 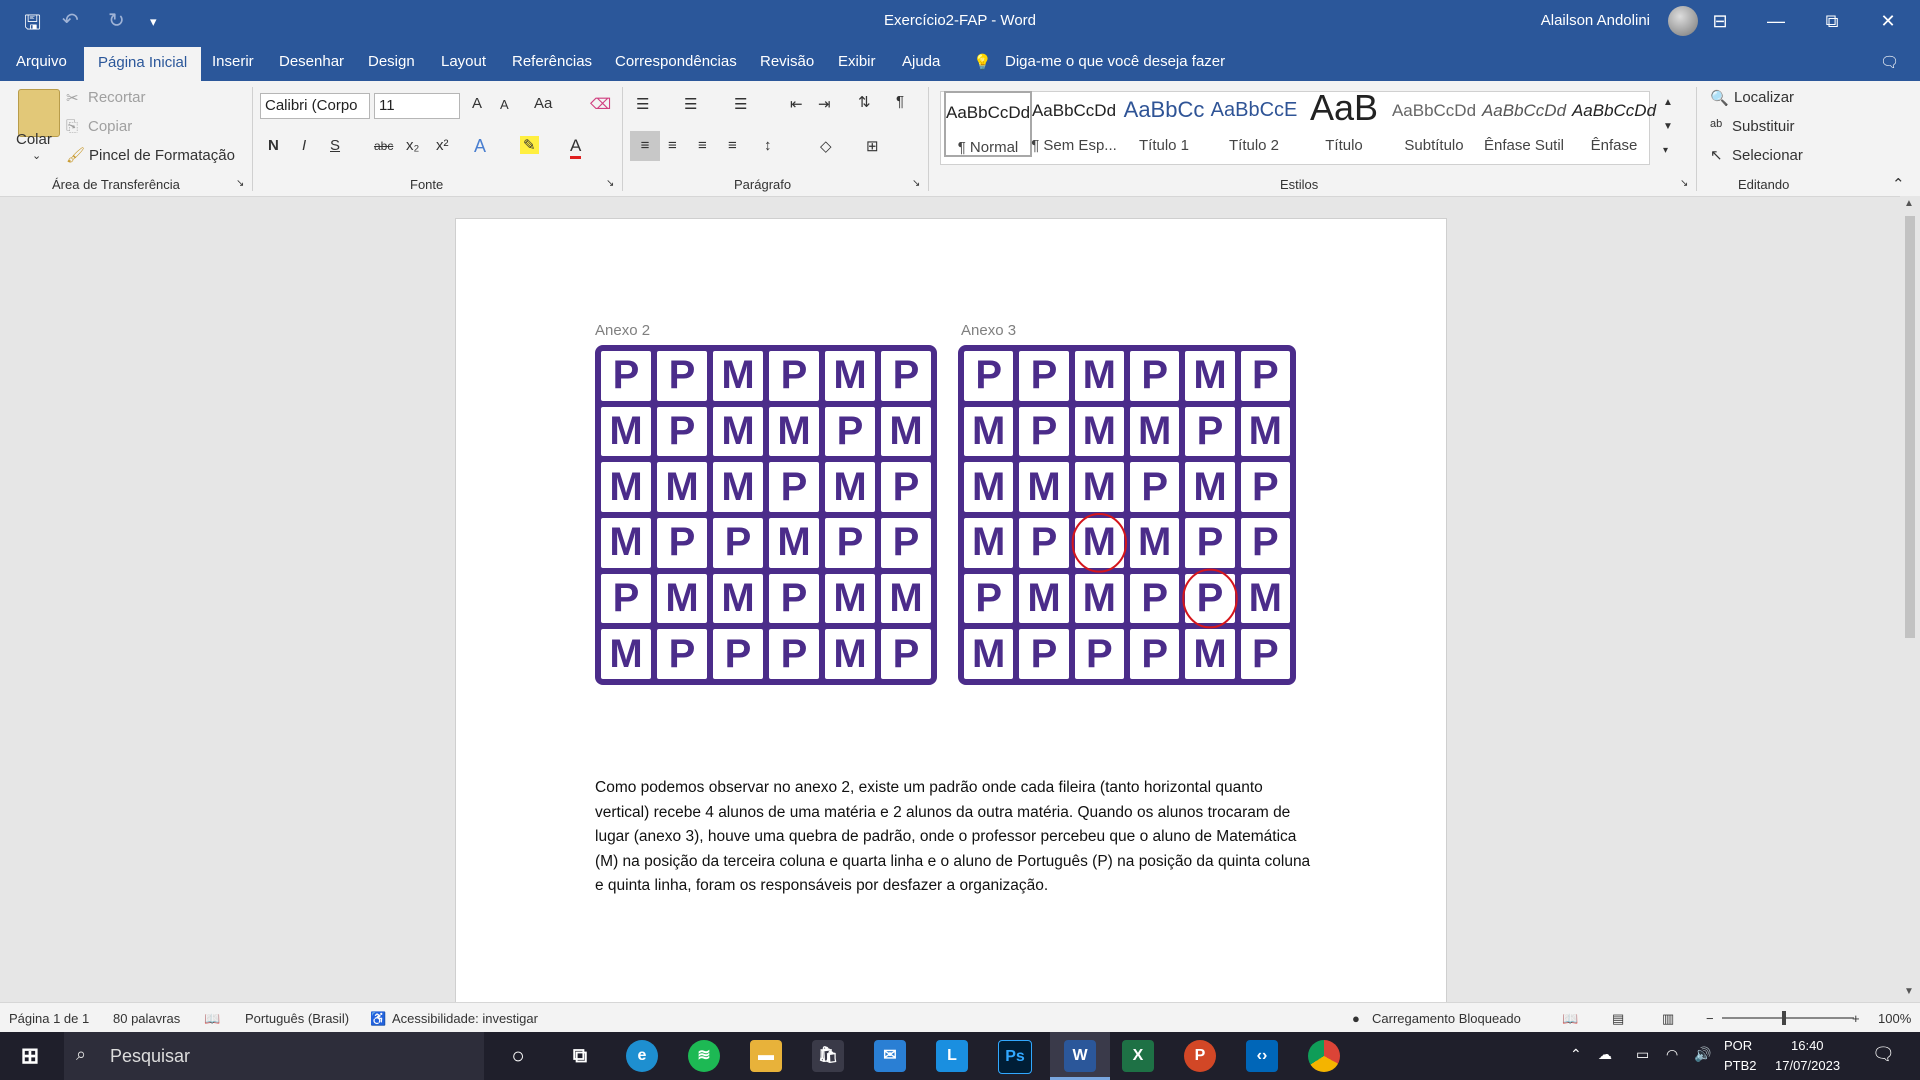 I want to click on chevron-down-icon: ⌄, so click(x=36, y=155).